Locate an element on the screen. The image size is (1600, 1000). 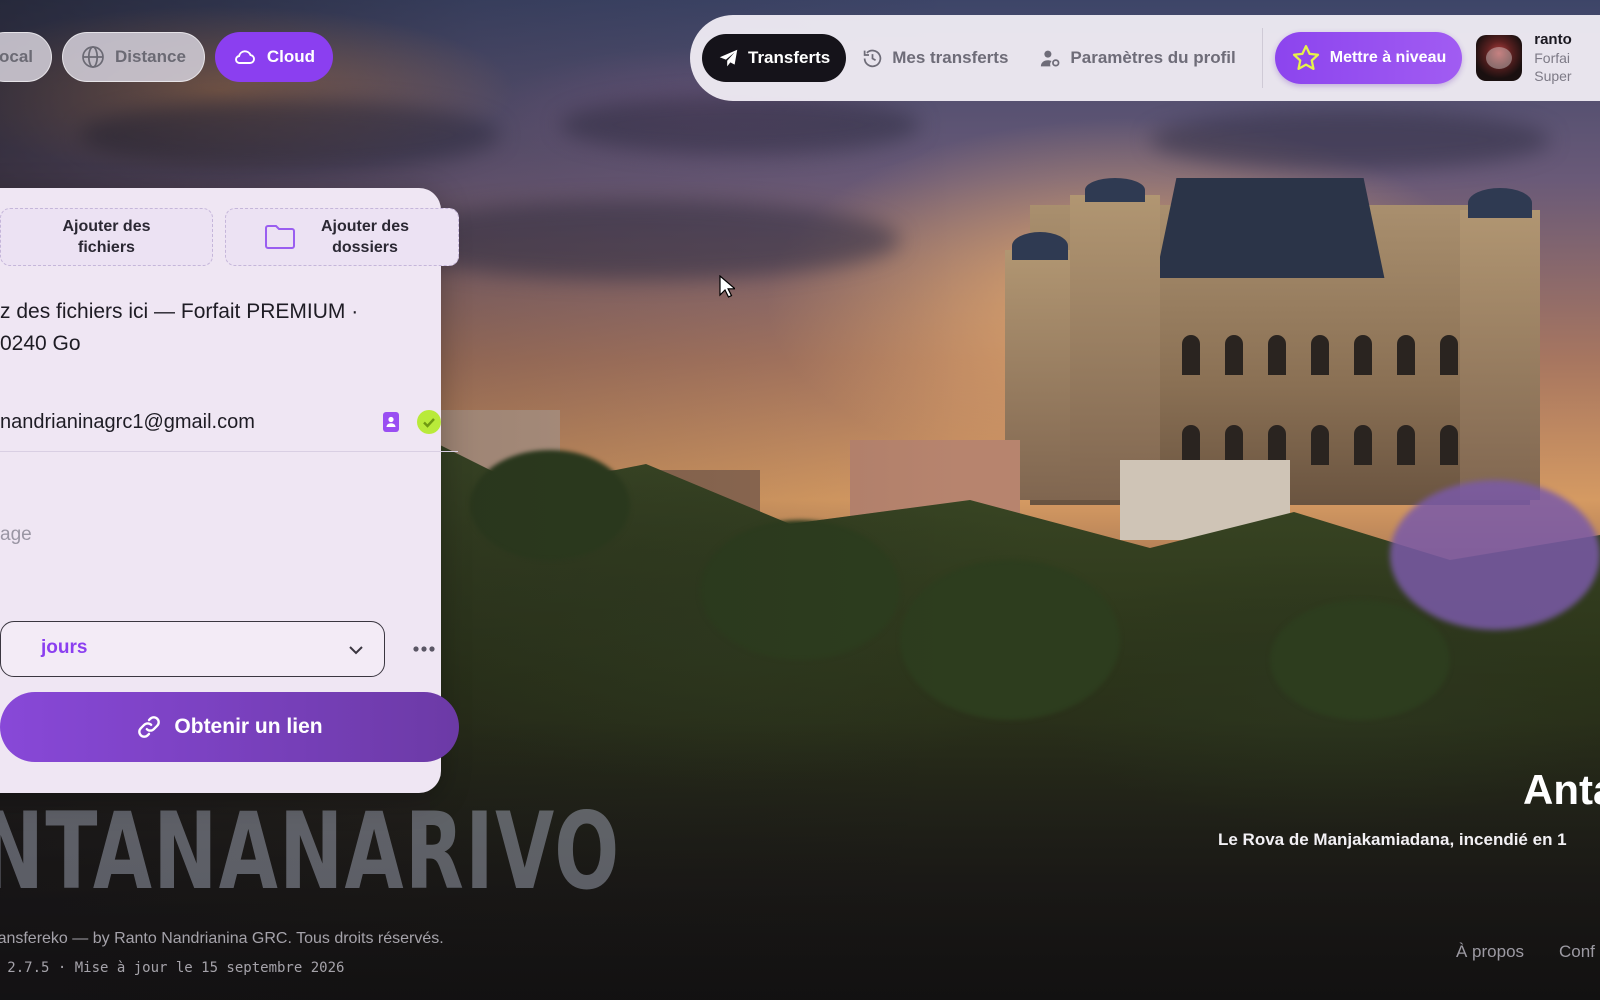
contact-book-icon is located at coordinates (391, 422).